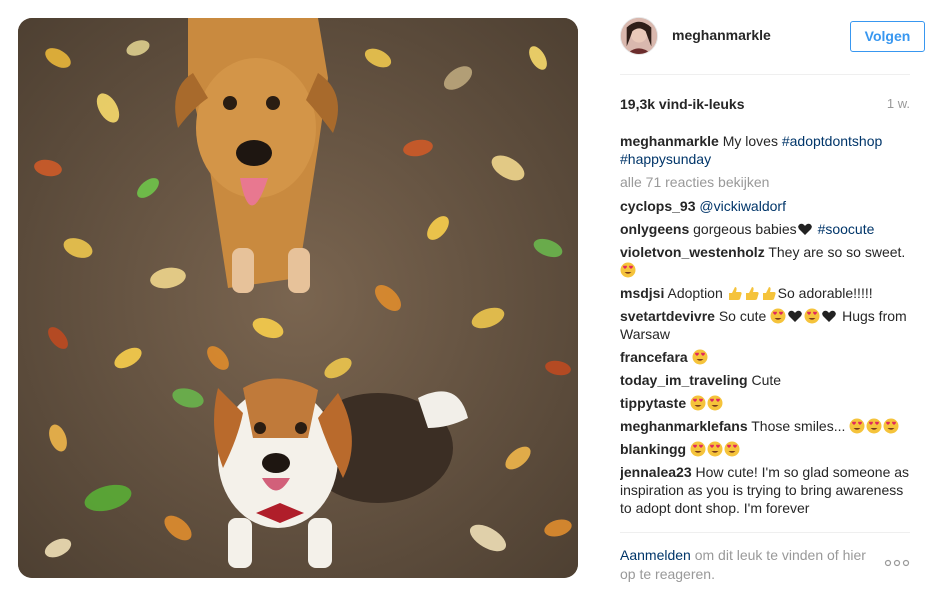  I want to click on comment-item: blankingg, so click(766, 449).